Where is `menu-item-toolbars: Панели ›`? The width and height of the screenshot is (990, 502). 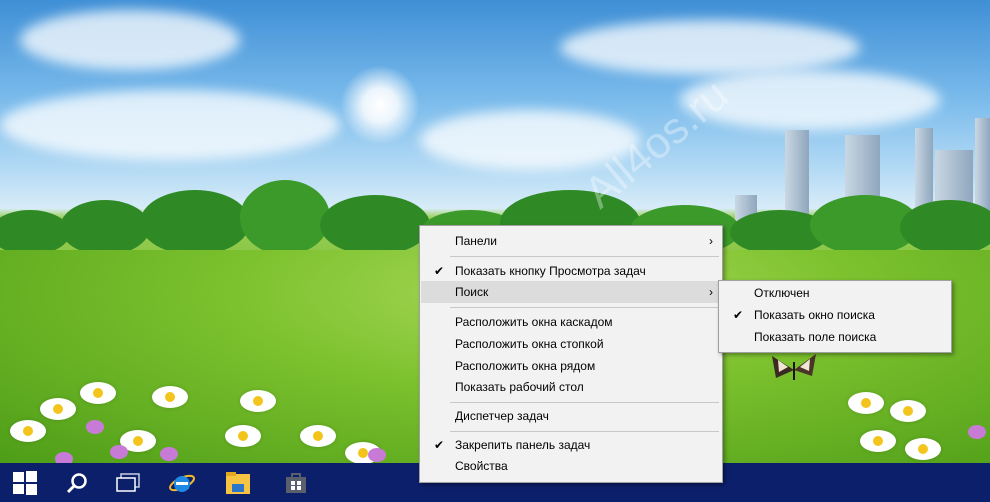
menu-item-toolbars: Панели › is located at coordinates (571, 241).